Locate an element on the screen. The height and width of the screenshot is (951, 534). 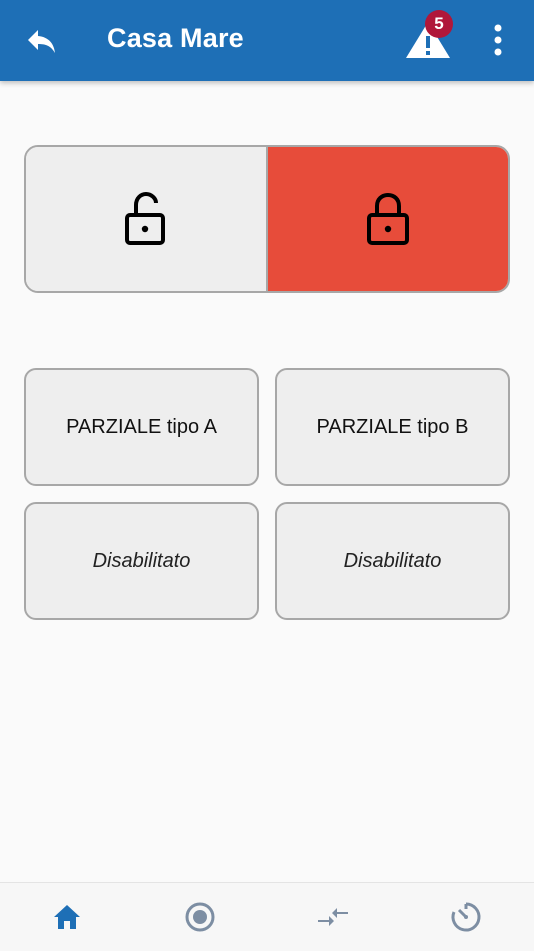
nav-home is located at coordinates (66, 917).